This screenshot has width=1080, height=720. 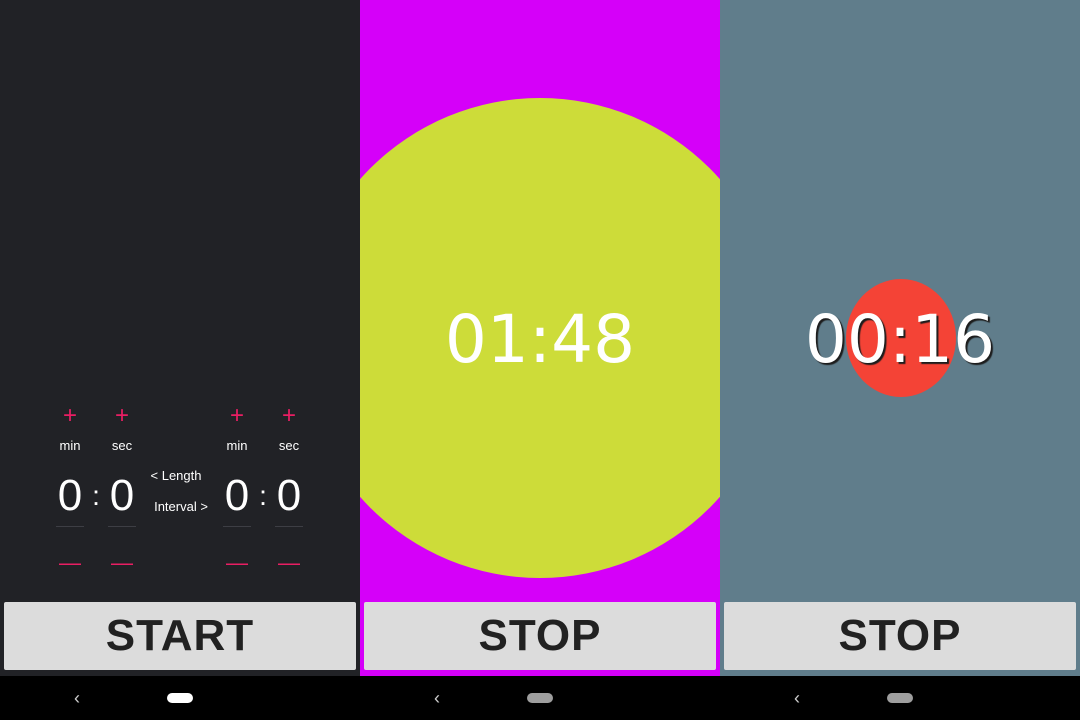 What do you see at coordinates (237, 526) in the screenshot?
I see `interval-min-underline` at bounding box center [237, 526].